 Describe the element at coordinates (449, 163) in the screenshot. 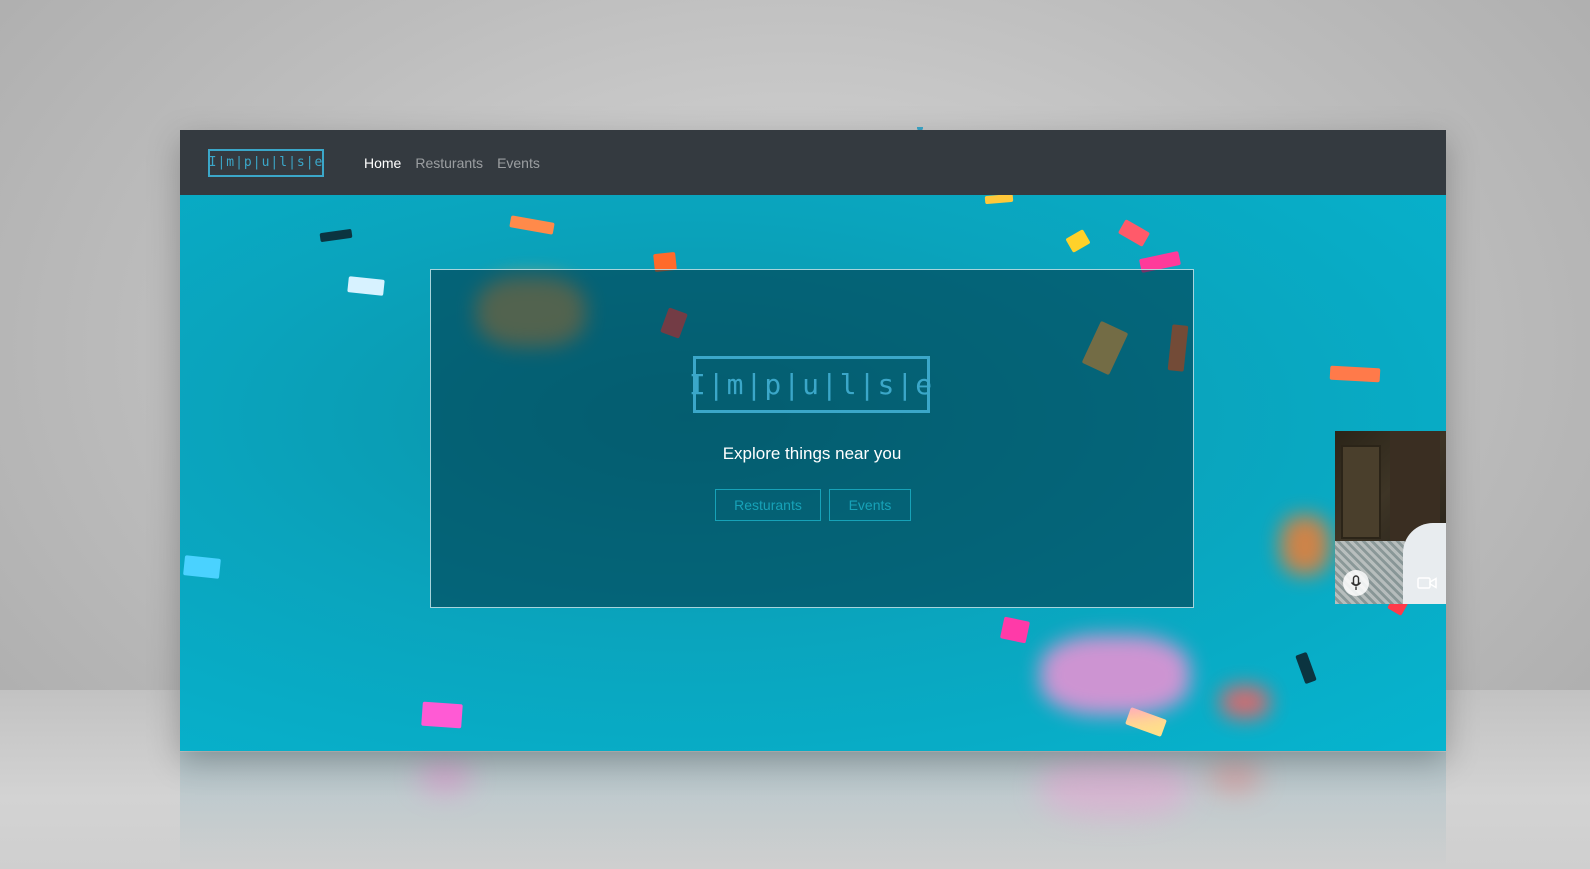

I see `nav-item-restaurants: Resturants` at that location.